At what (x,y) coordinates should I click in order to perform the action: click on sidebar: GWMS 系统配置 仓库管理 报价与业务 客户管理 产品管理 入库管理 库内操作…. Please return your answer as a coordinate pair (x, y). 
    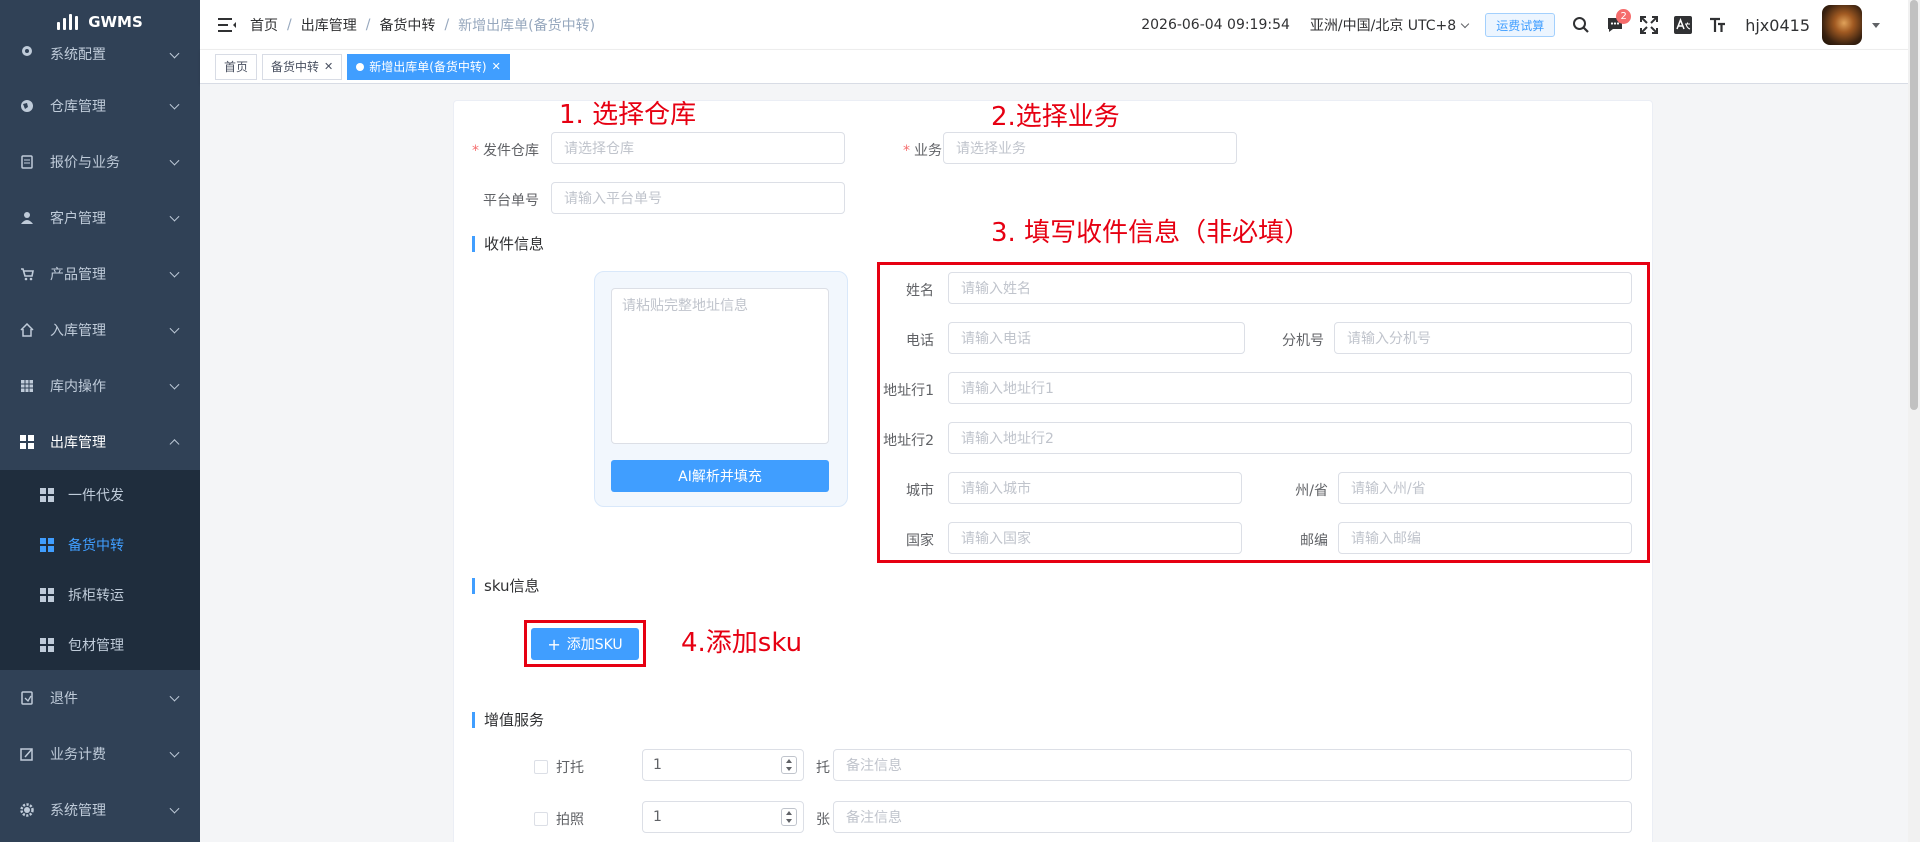
    Looking at the image, I should click on (100, 421).